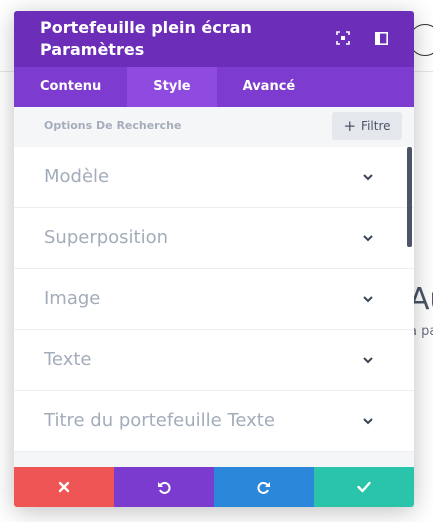 Image resolution: width=433 pixels, height=522 pixels. I want to click on modal-title-line2: Paramètres, so click(92, 49).